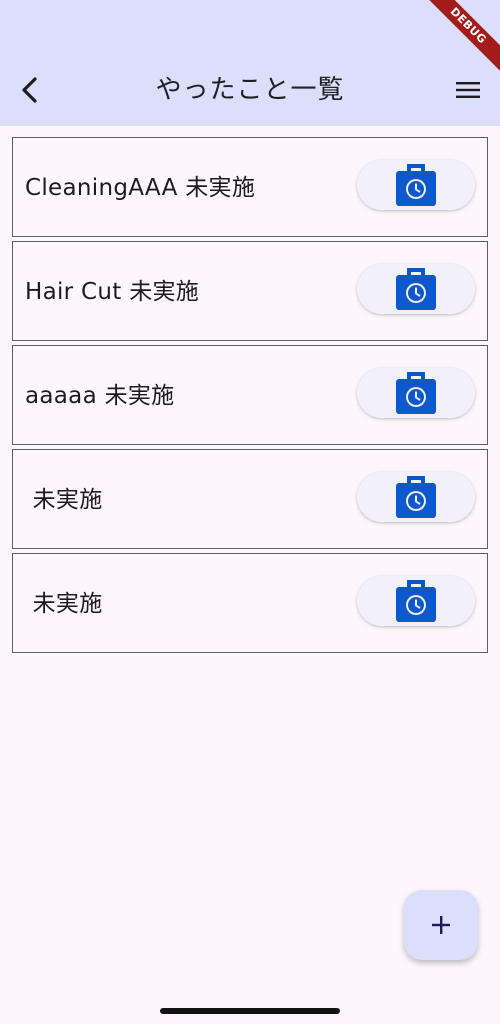 The image size is (500, 1024). Describe the element at coordinates (250, 1011) in the screenshot. I see `home-indicator` at that location.